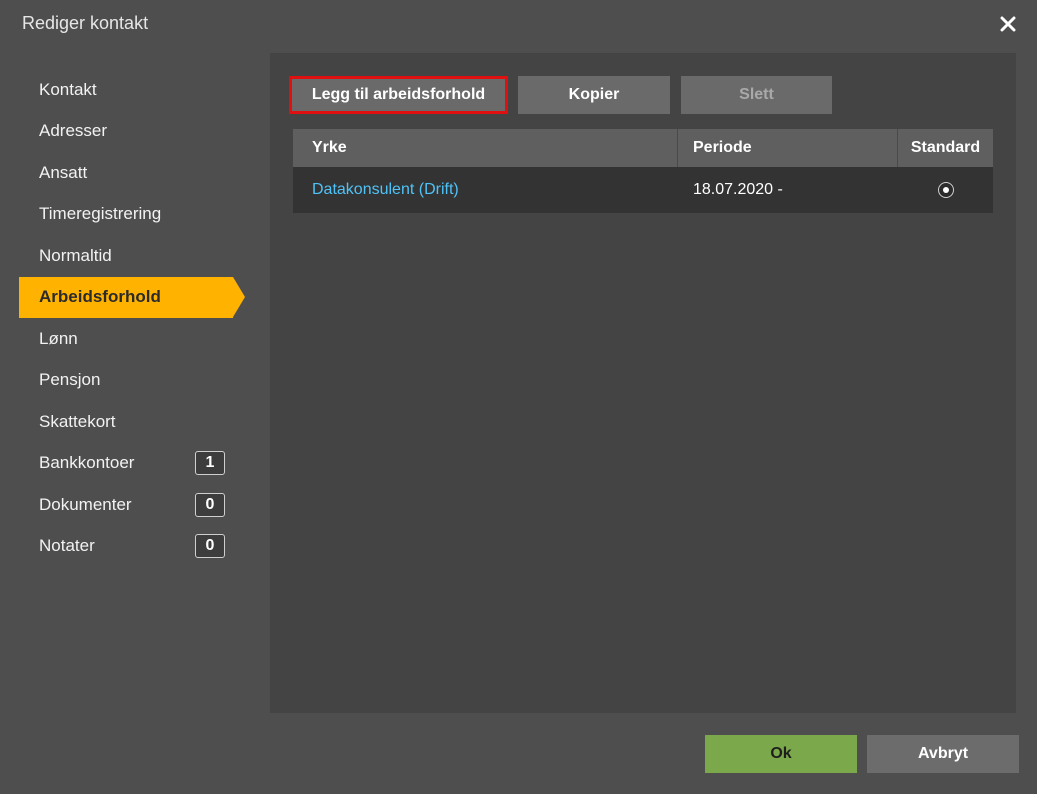  Describe the element at coordinates (67, 546) in the screenshot. I see `sidebar-item-label: Notater` at that location.